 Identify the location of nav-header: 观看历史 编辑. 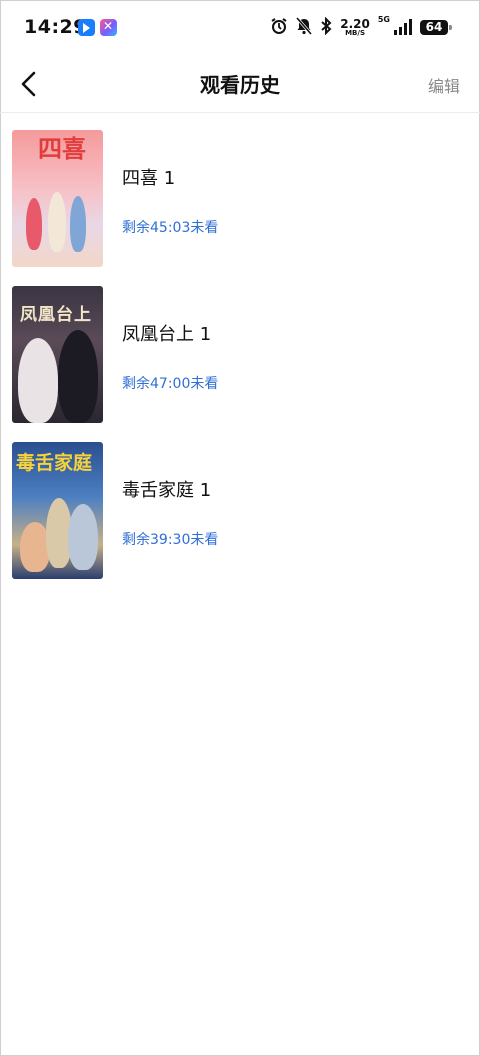
(240, 84).